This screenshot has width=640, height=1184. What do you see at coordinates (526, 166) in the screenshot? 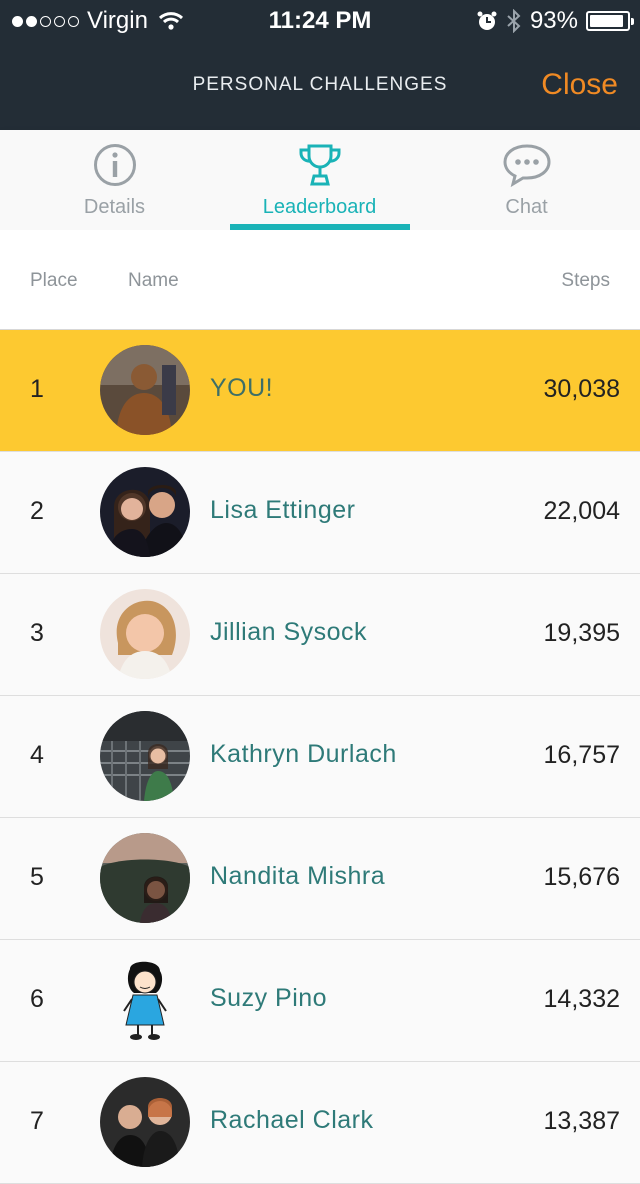
I see `chat-bubble-icon` at bounding box center [526, 166].